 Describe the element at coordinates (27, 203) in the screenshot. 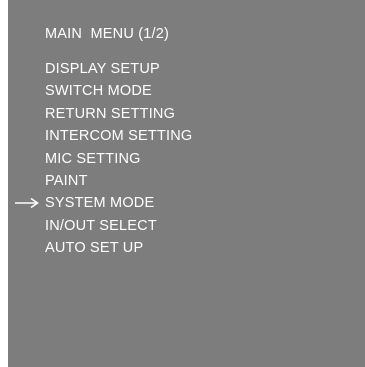

I see `right-arrow-icon` at that location.